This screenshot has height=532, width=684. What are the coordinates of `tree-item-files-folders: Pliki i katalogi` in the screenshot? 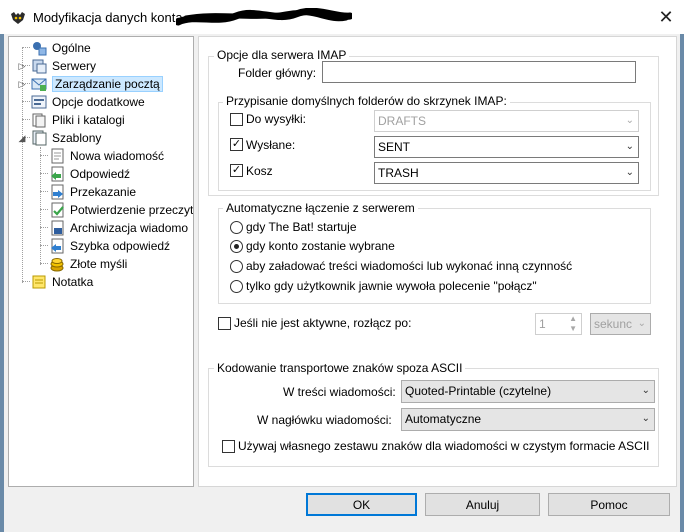 It's located at (78, 120).